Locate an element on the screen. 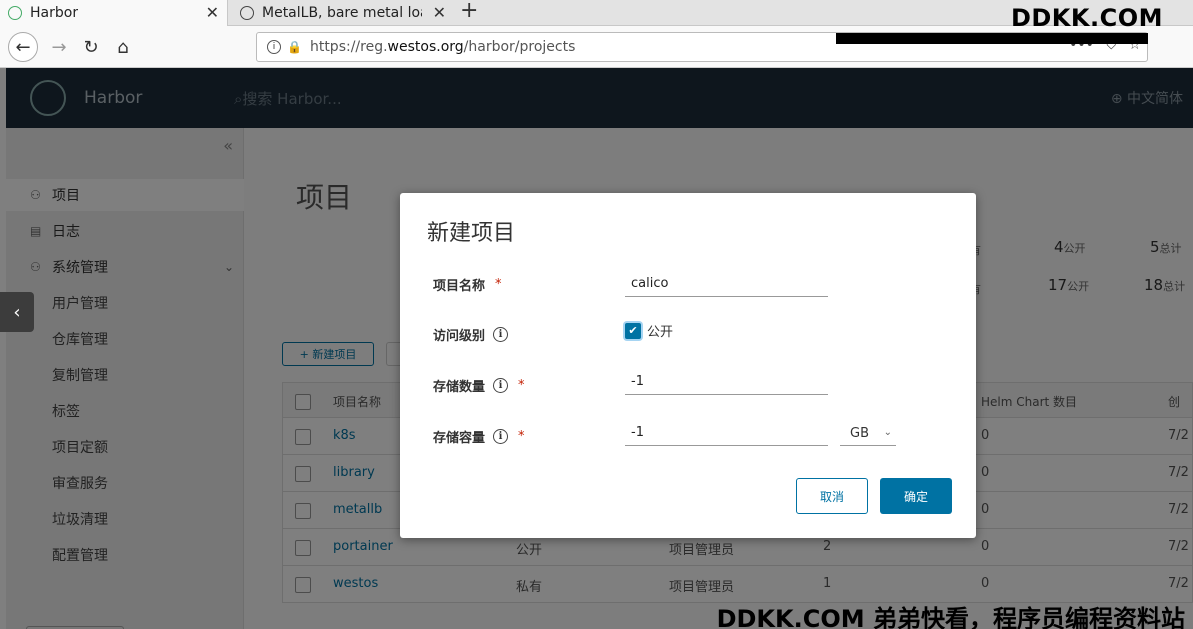 This screenshot has width=1193, height=629. project-name-label: 项目名称 is located at coordinates (459, 286).